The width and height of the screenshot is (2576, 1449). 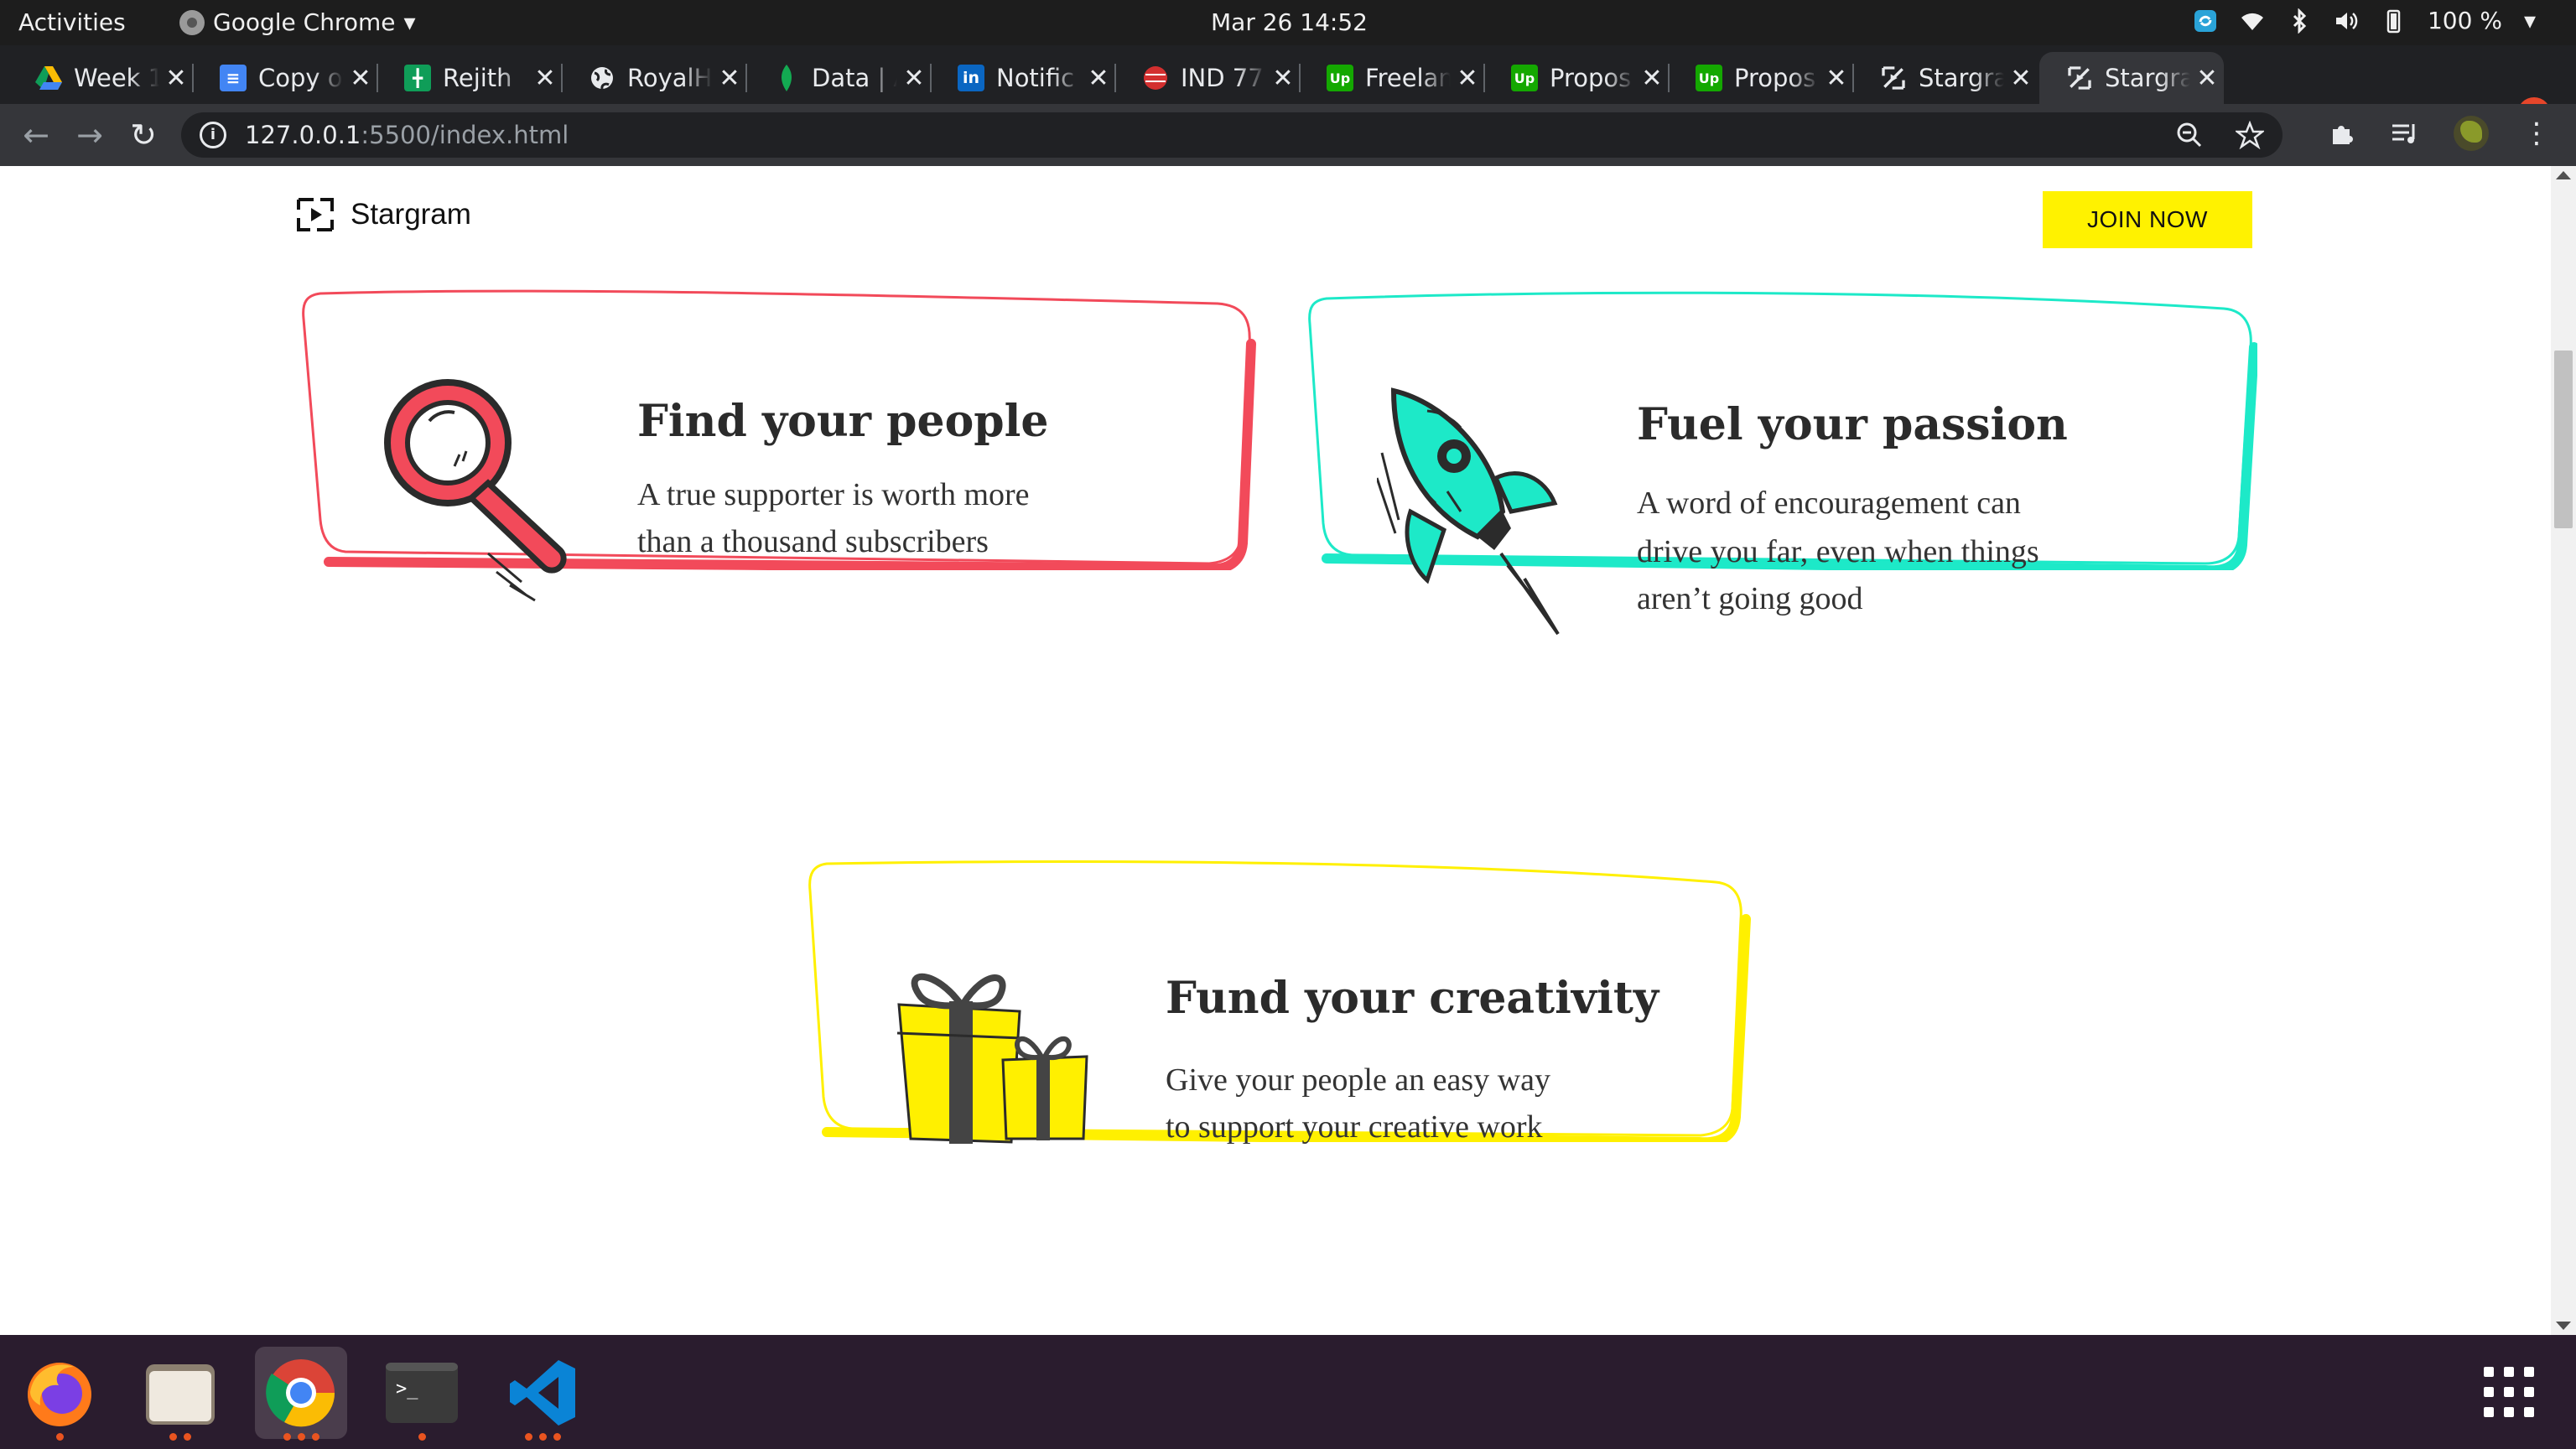 What do you see at coordinates (315, 214) in the screenshot?
I see `stargram-logo-icon` at bounding box center [315, 214].